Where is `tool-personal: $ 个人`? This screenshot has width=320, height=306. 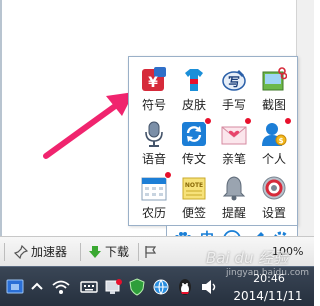 tool-personal: $ 个人 is located at coordinates (274, 144).